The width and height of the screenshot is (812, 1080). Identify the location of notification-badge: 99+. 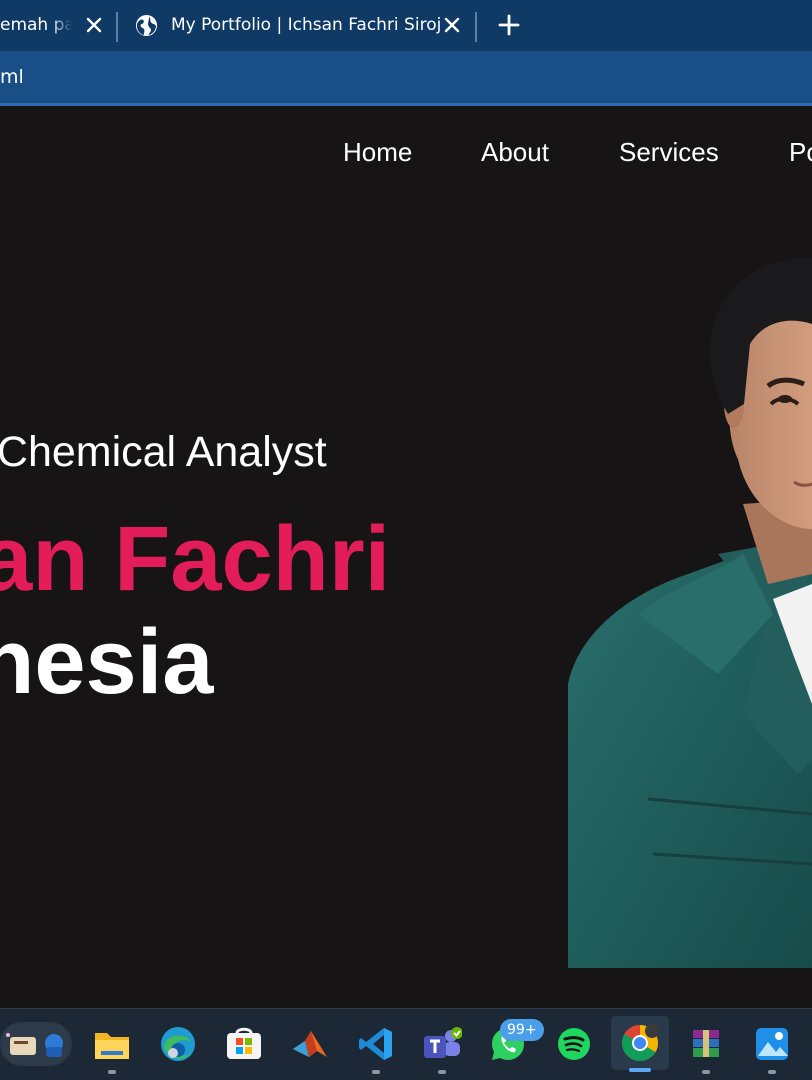
(522, 1030).